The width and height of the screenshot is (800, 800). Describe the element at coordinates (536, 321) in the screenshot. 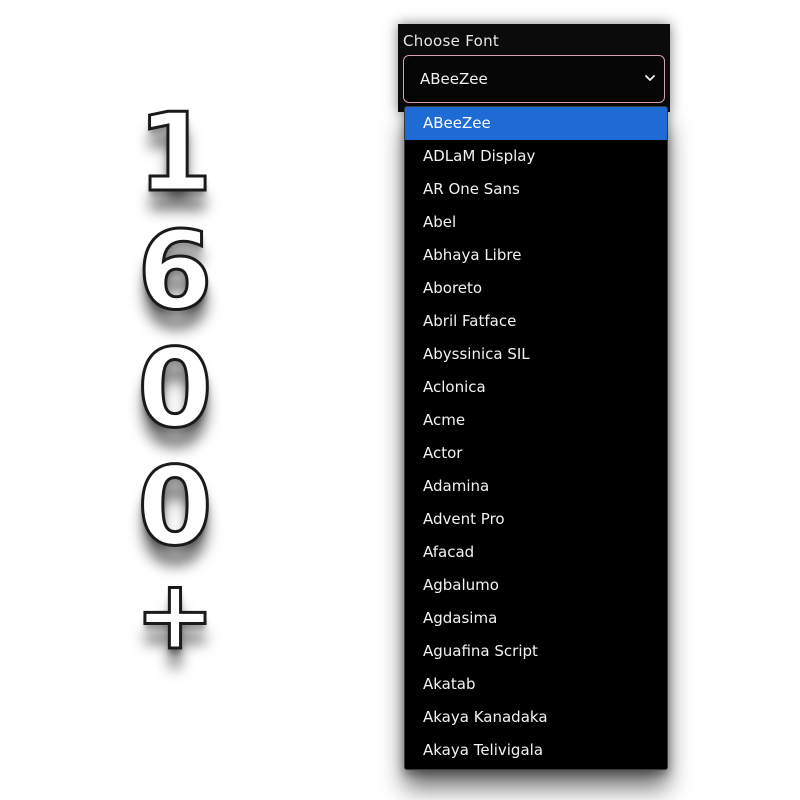

I see `font-option: Abril Fatface` at that location.